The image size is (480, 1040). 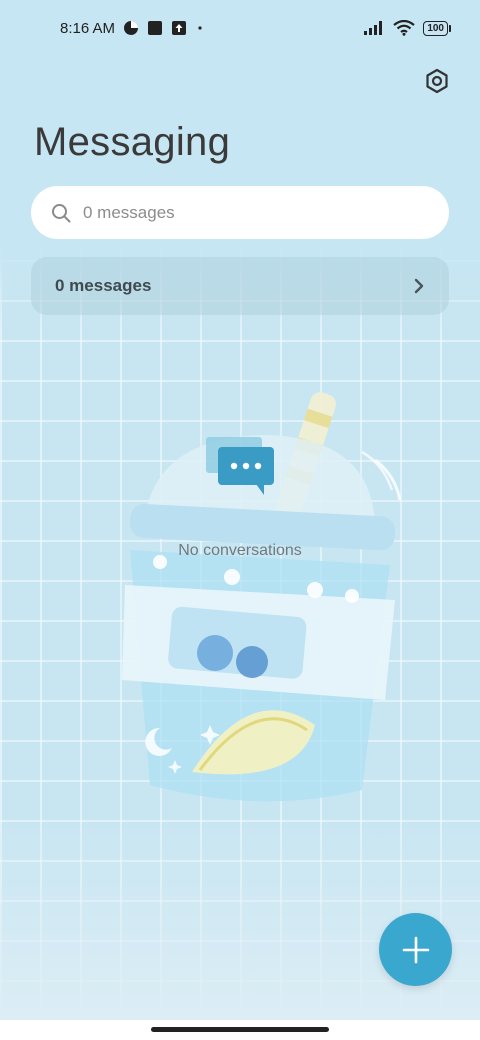 I want to click on page-title: Messaging, so click(x=132, y=142).